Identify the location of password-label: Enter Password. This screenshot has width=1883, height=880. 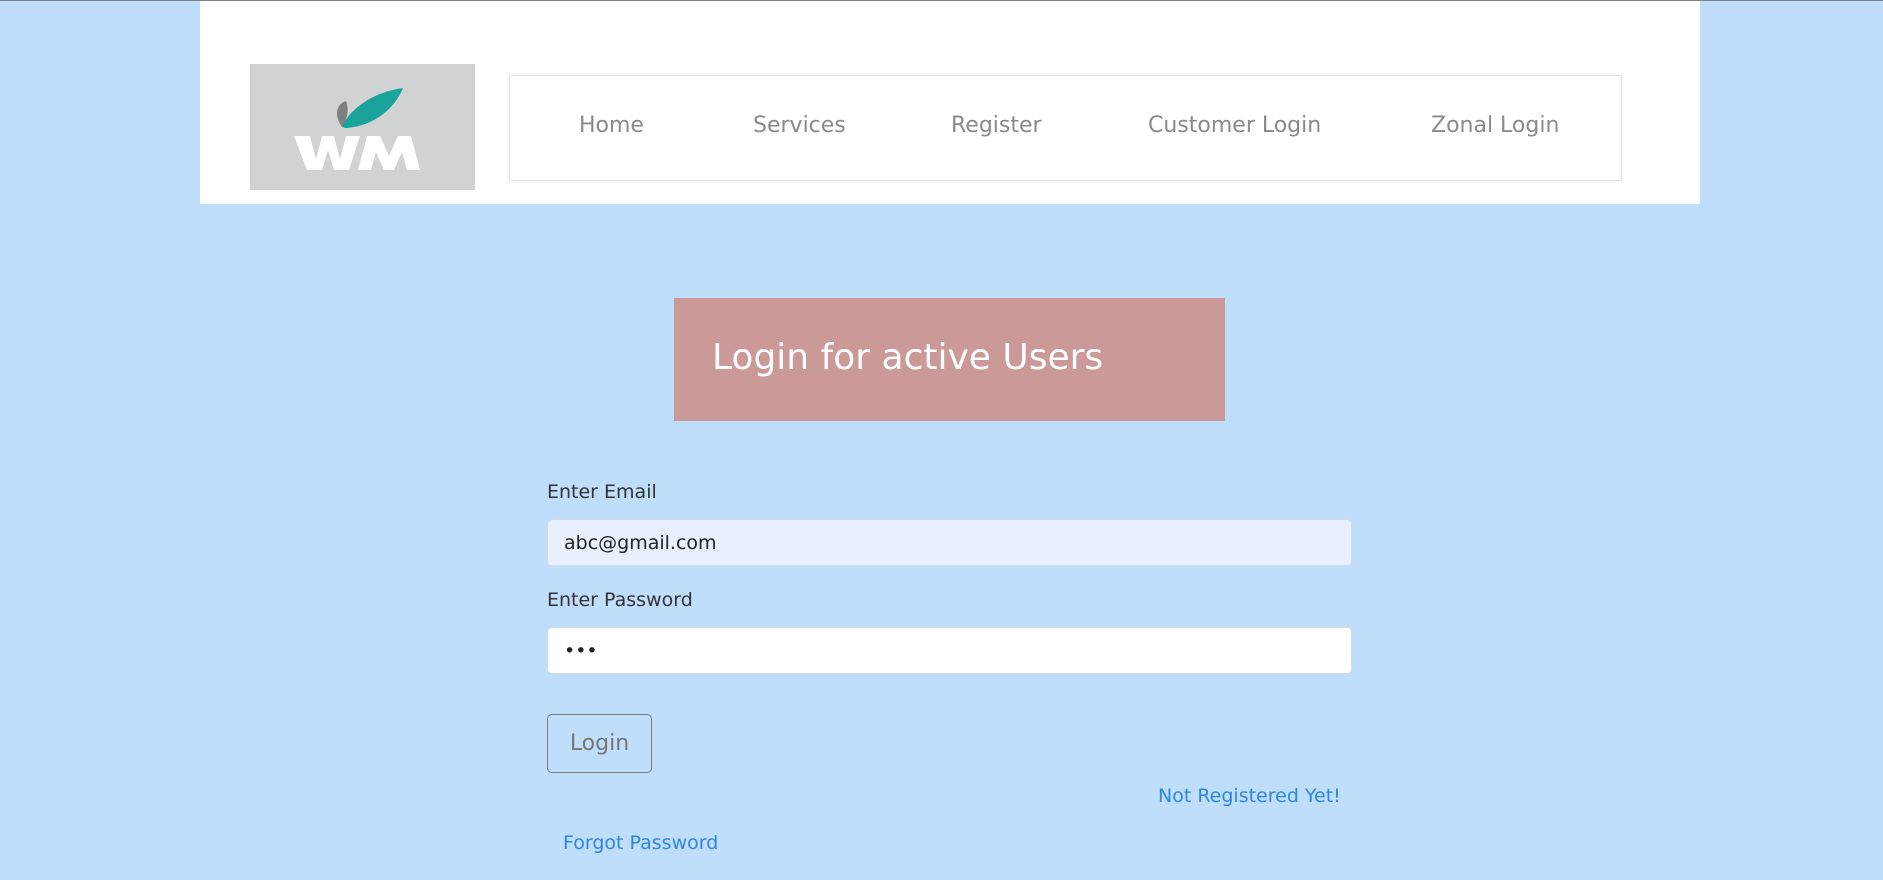
(620, 600).